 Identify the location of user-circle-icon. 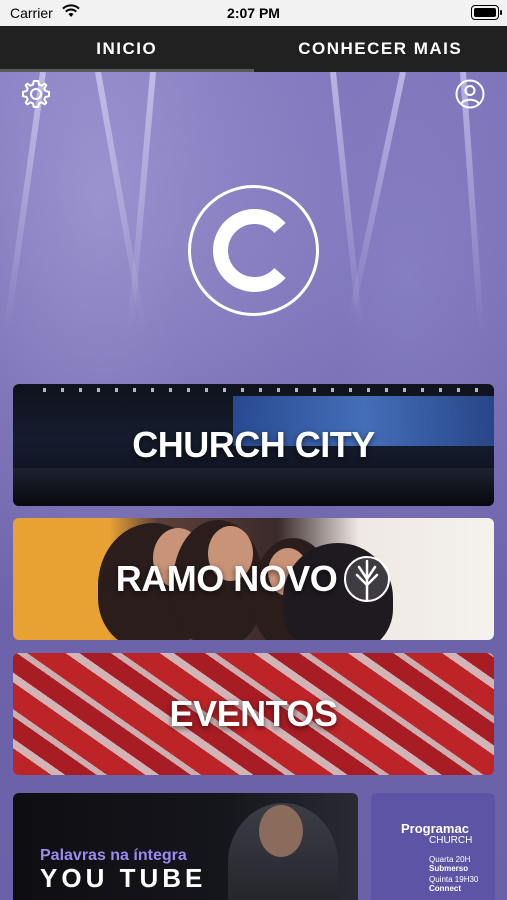
(470, 94).